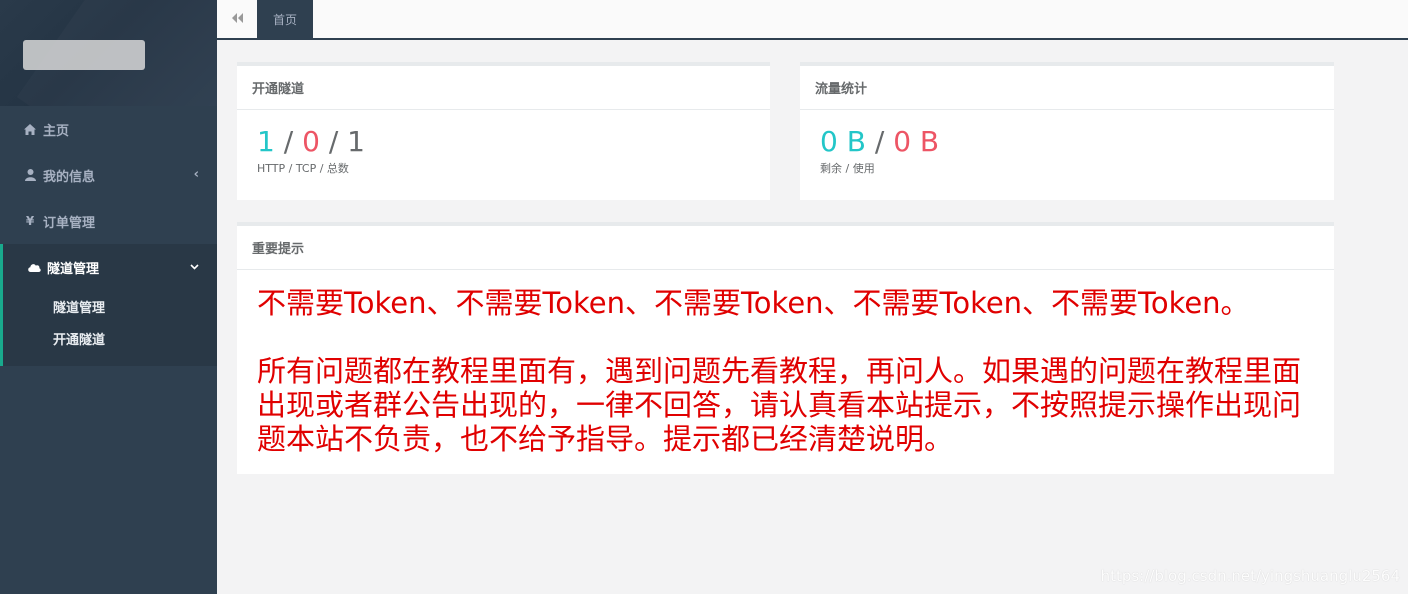 The width and height of the screenshot is (1408, 594). Describe the element at coordinates (30, 175) in the screenshot. I see `user-icon` at that location.